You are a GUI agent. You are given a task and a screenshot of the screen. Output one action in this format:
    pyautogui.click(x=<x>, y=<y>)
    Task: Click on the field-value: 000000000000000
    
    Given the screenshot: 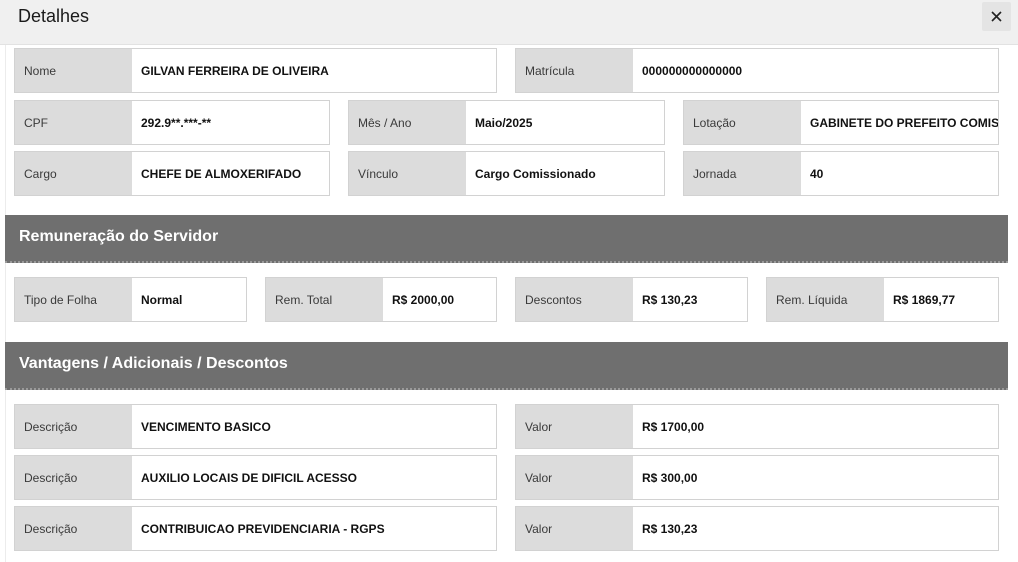 What is the action you would take?
    pyautogui.click(x=692, y=70)
    